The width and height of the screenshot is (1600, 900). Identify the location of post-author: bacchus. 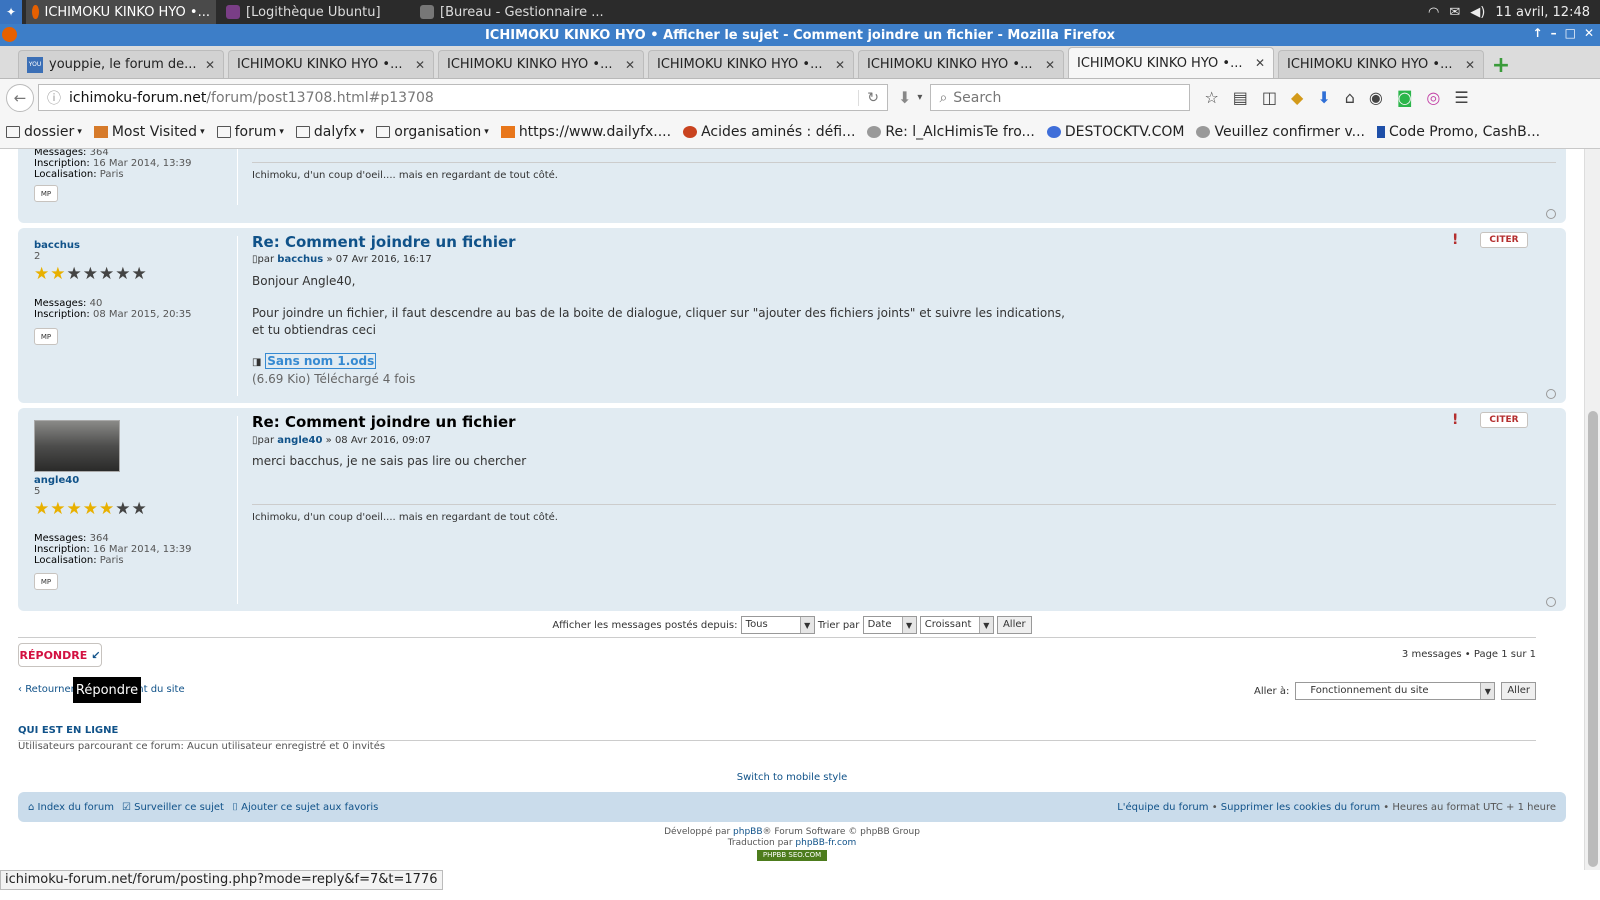
(57, 245).